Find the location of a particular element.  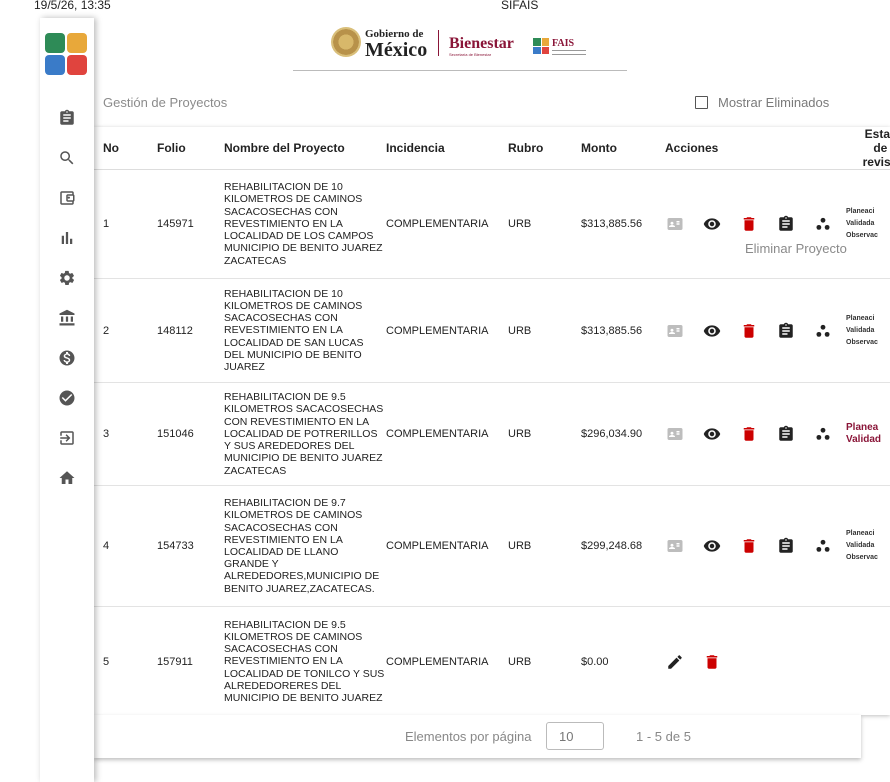

bank-icon is located at coordinates (67, 317).